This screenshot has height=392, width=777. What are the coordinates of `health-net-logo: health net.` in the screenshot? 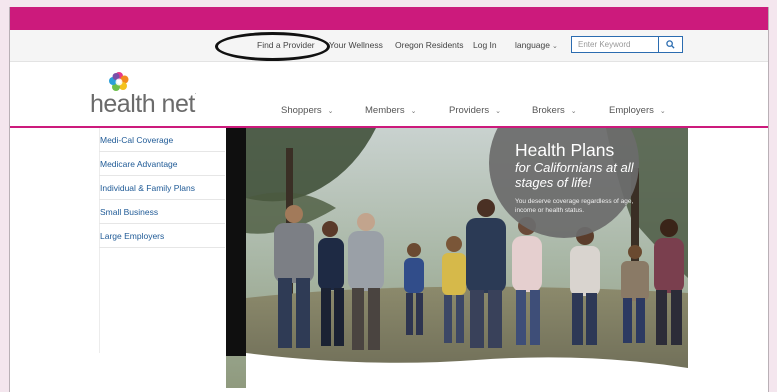 It's located at (150, 94).